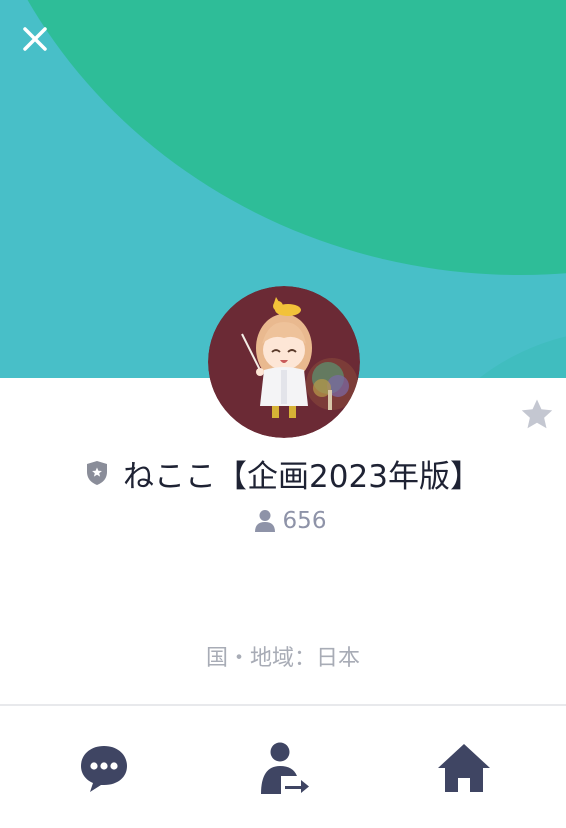 The image size is (566, 828). I want to click on home-button, so click(464, 768).